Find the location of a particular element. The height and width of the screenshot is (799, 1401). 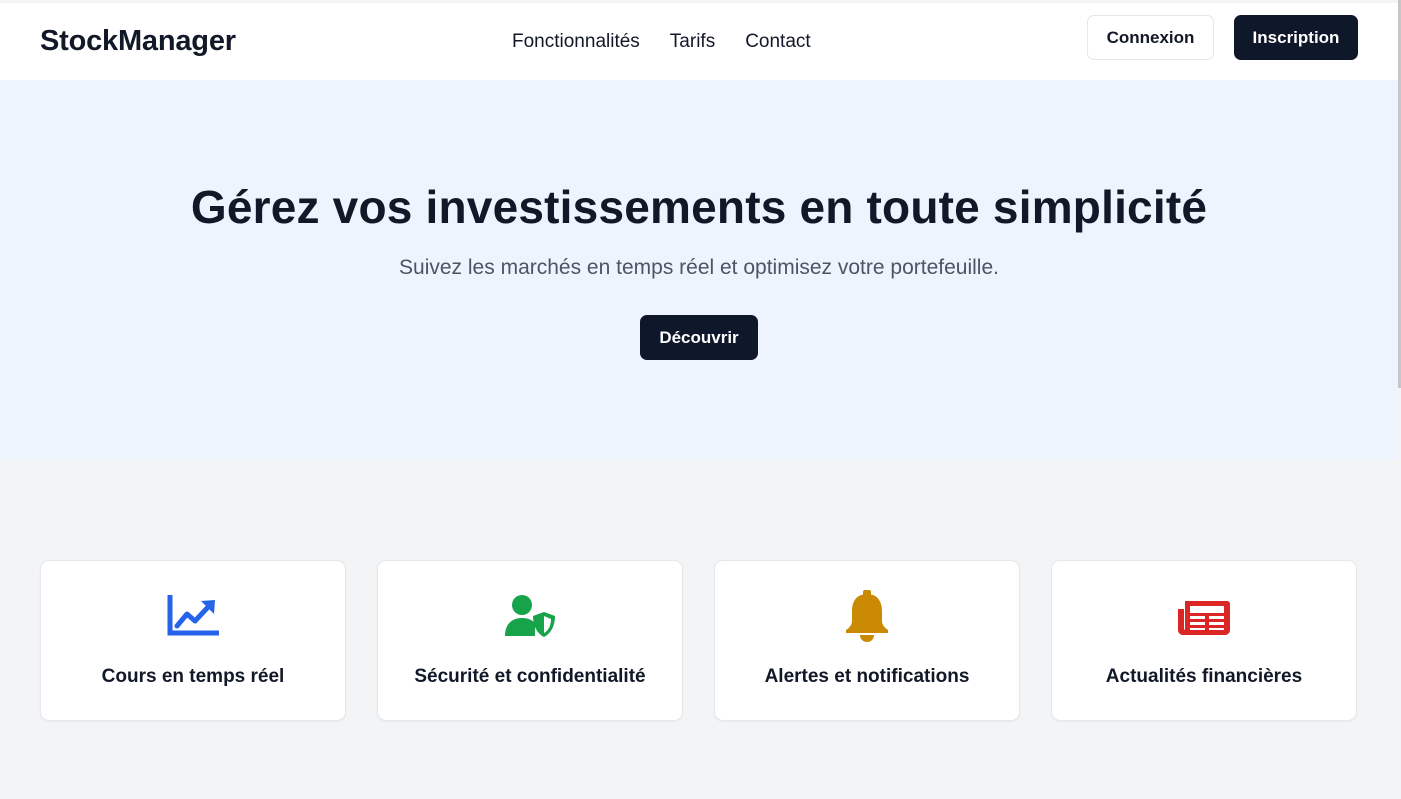

discover-button: Découvrir is located at coordinates (699, 337).